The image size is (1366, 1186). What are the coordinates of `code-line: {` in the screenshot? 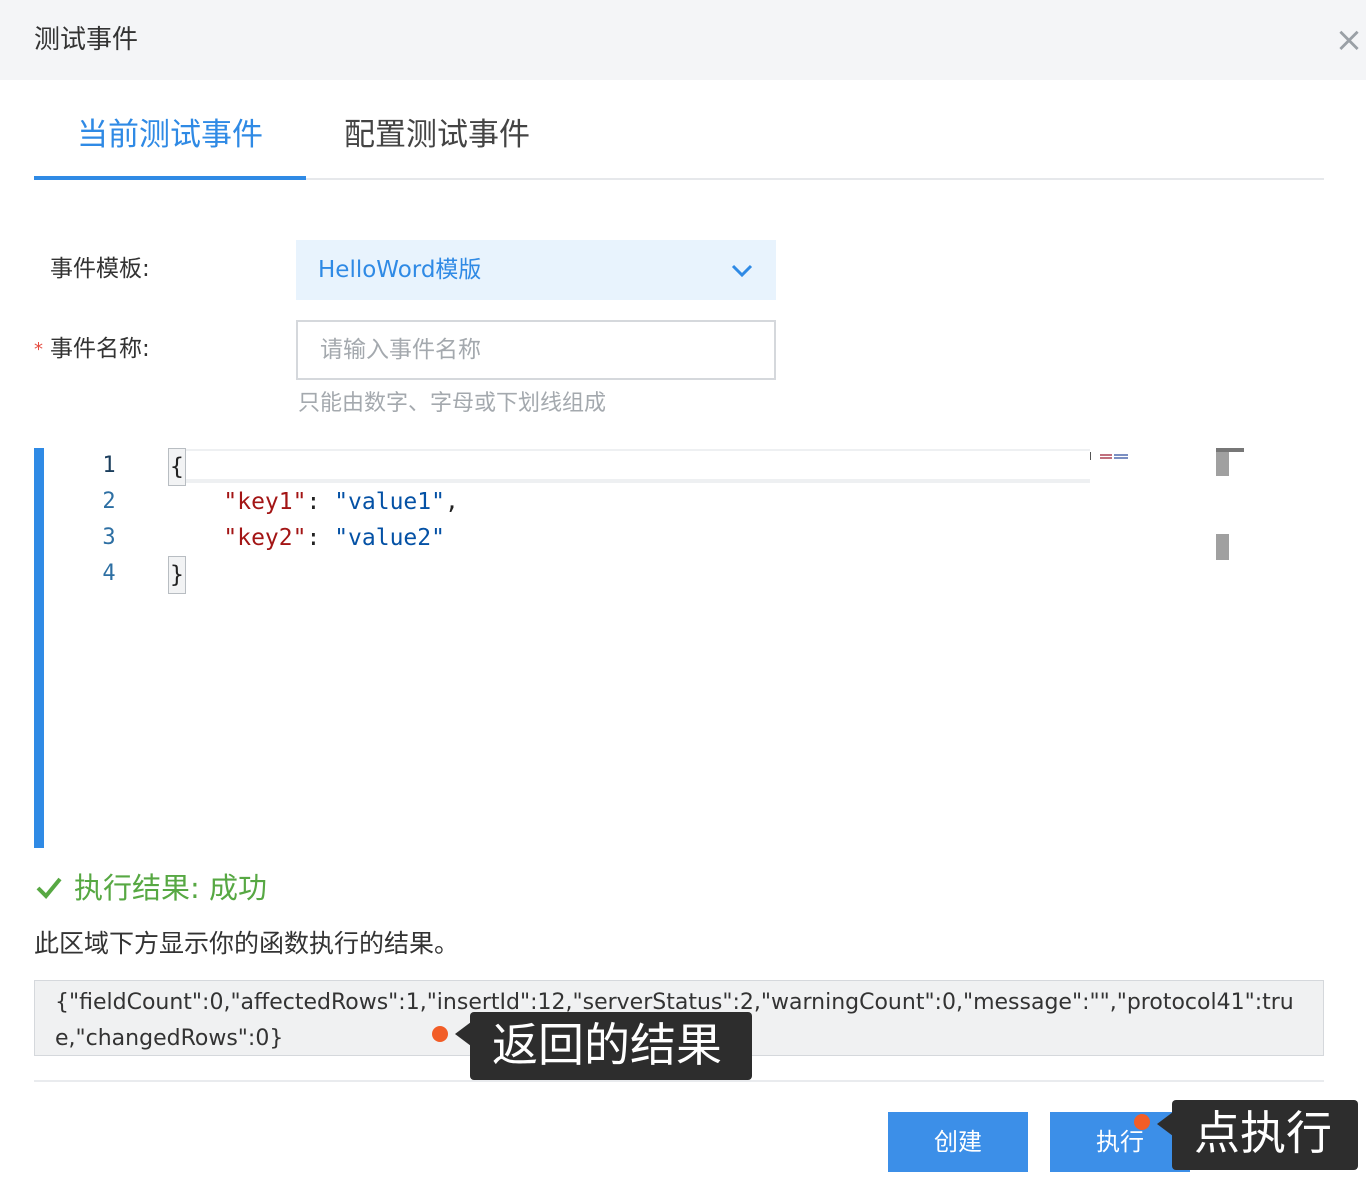 It's located at (177, 467).